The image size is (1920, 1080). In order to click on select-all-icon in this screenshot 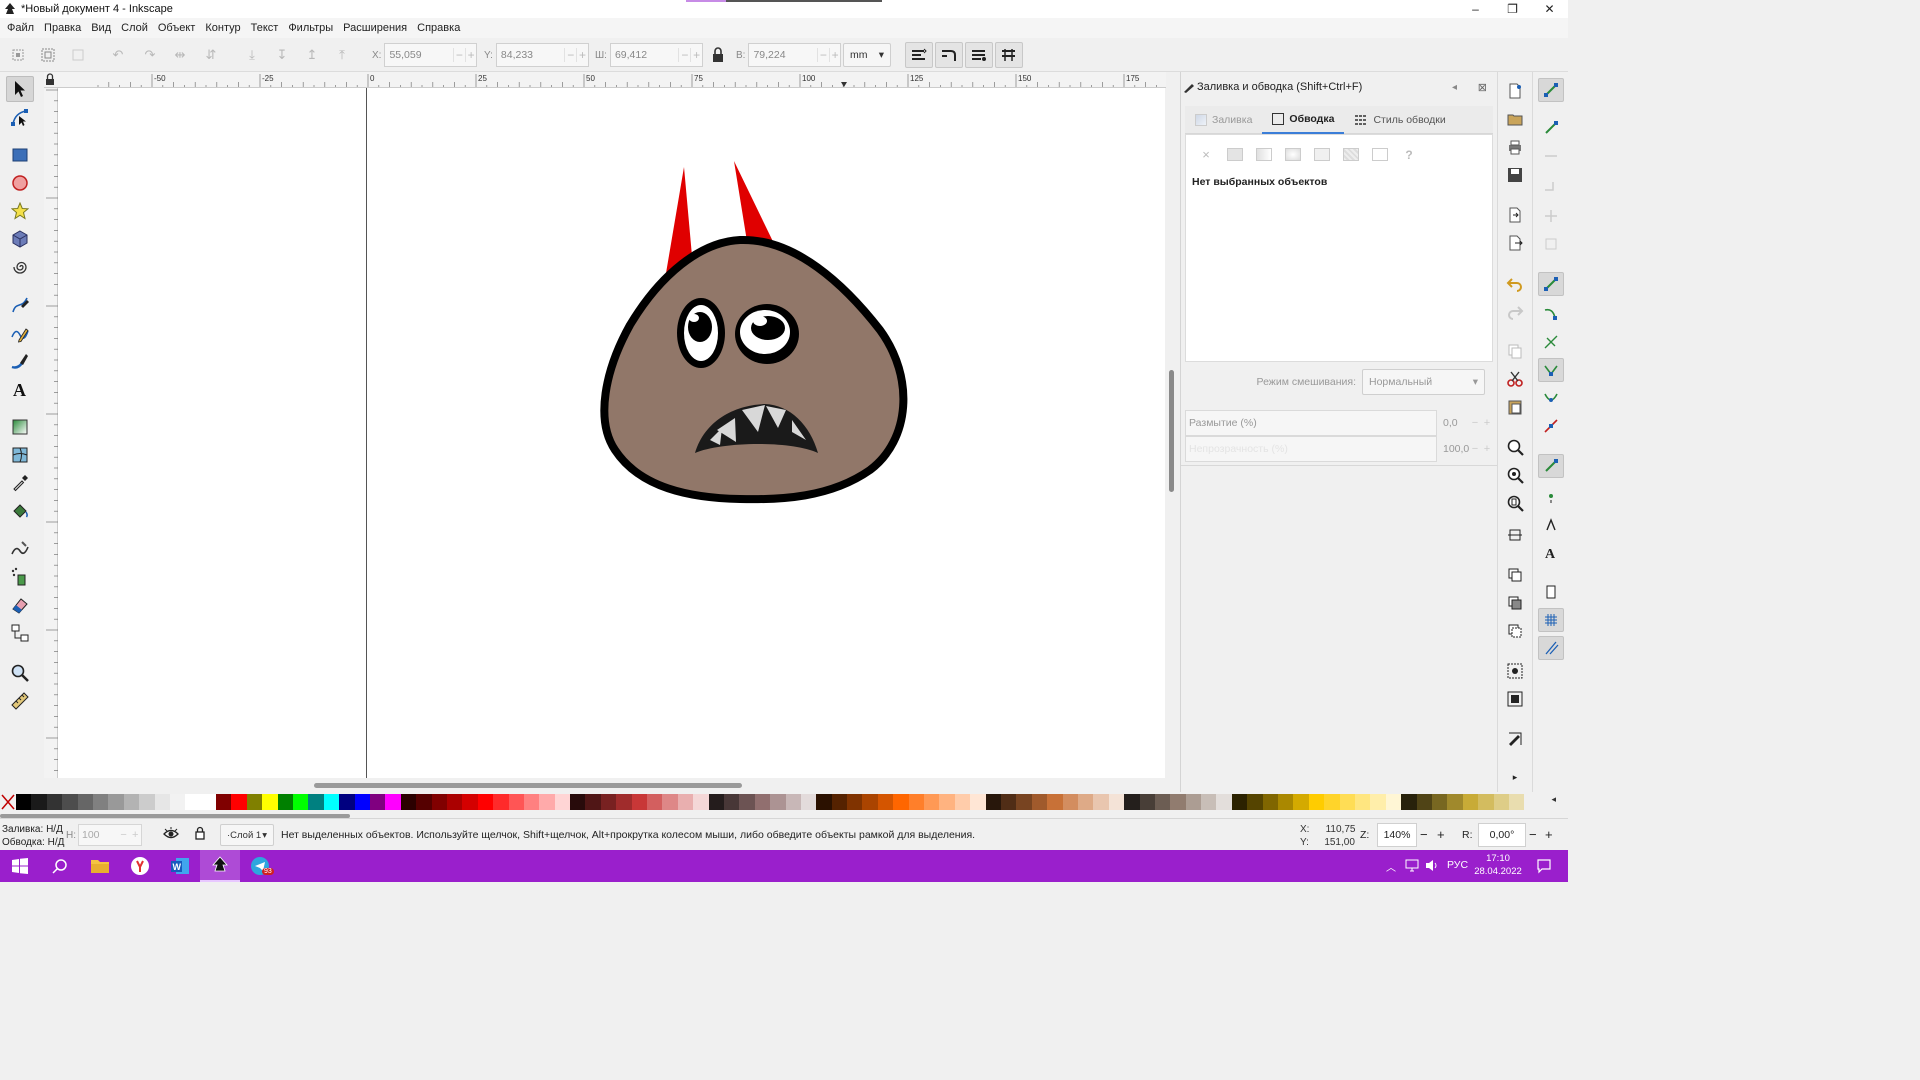, I will do `click(18, 55)`.